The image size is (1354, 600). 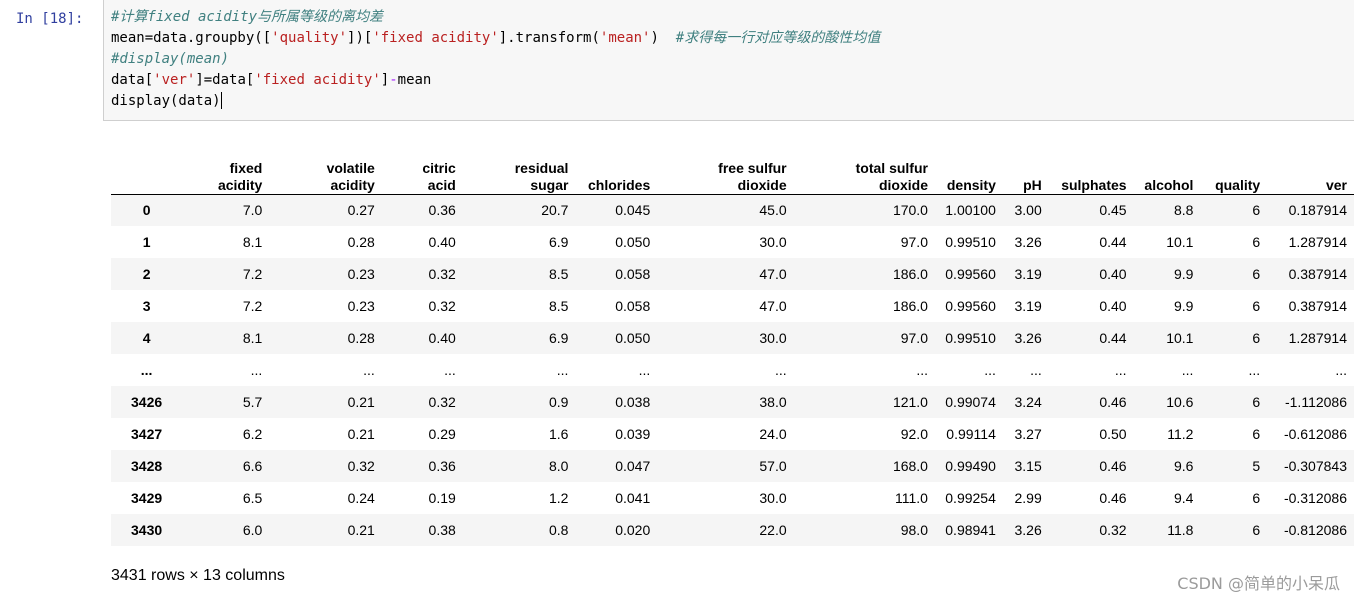 I want to click on column-header-label: dioxide, so click(x=903, y=184).